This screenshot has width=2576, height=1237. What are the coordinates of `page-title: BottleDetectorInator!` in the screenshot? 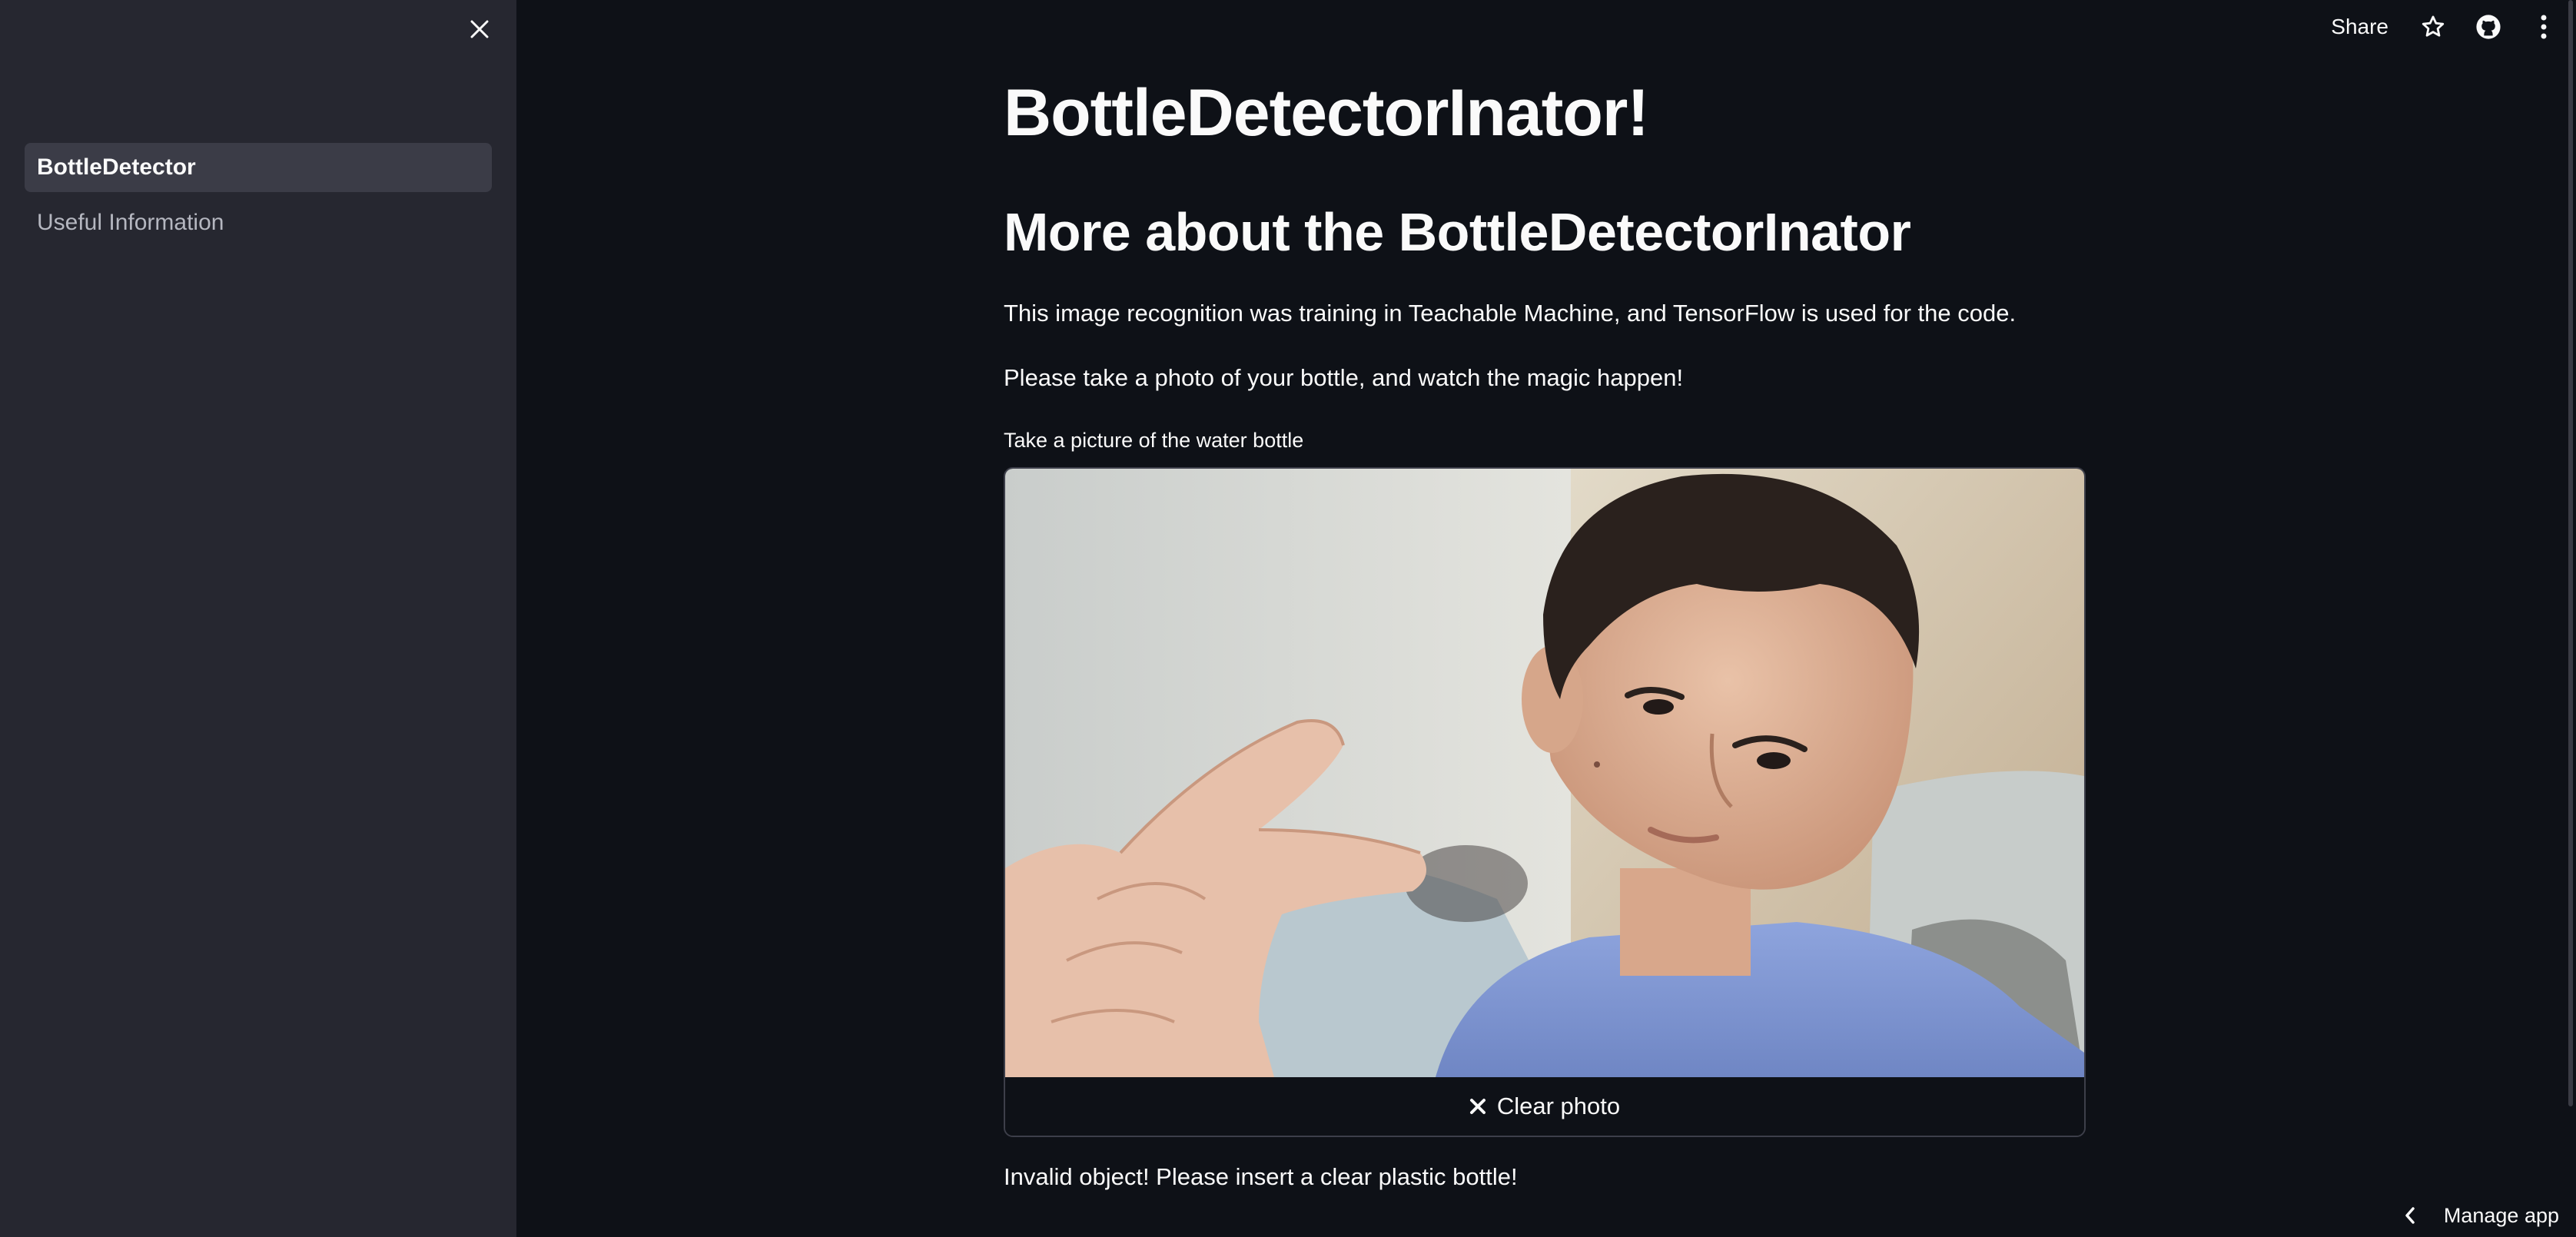 It's located at (1326, 113).